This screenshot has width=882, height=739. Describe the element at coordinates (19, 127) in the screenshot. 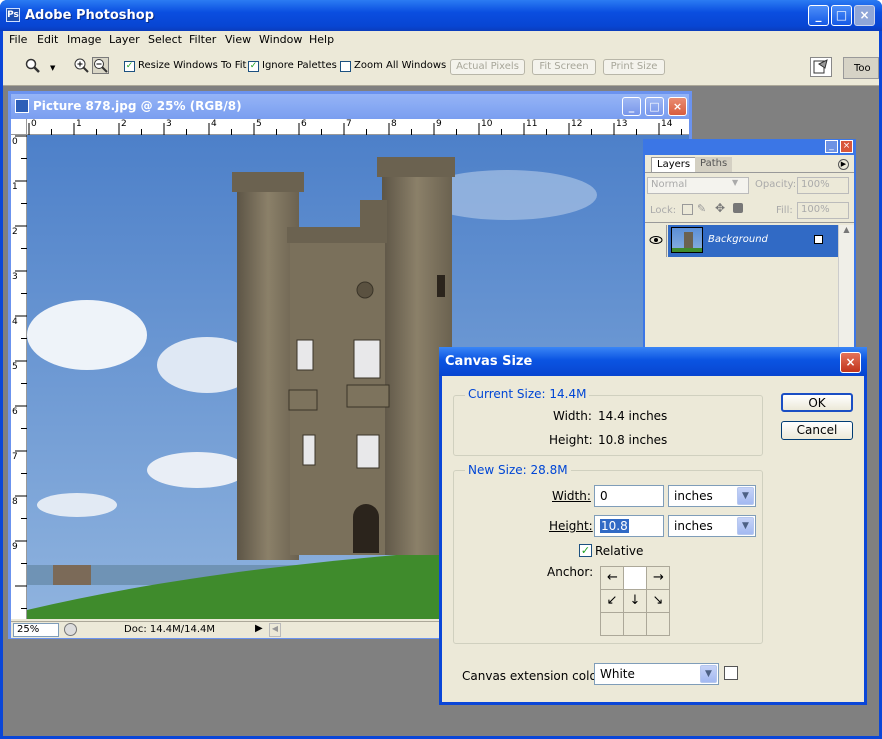

I see `ruler-origin` at that location.